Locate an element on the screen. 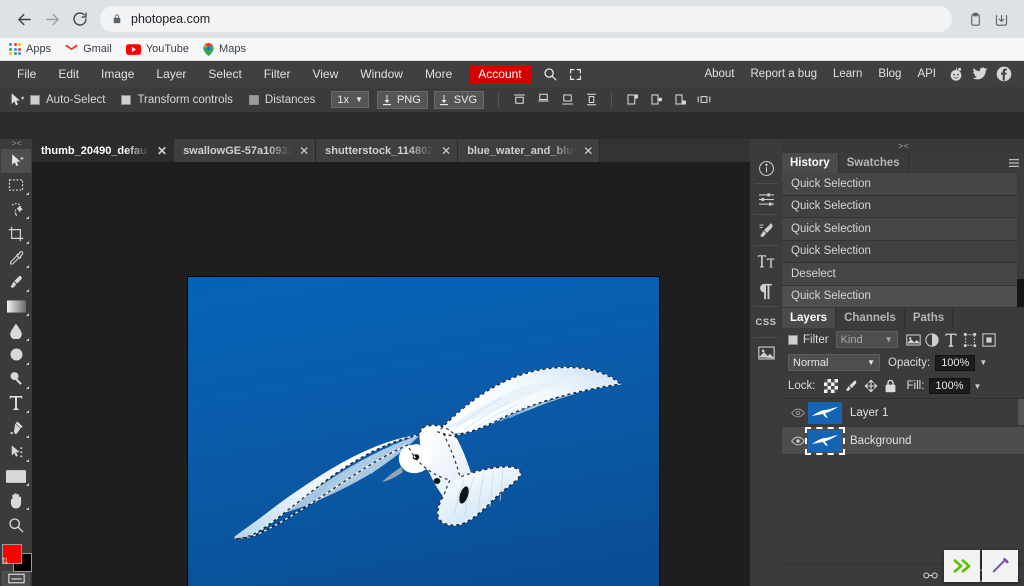 The image size is (1024, 586). filter-image-icon is located at coordinates (913, 339).